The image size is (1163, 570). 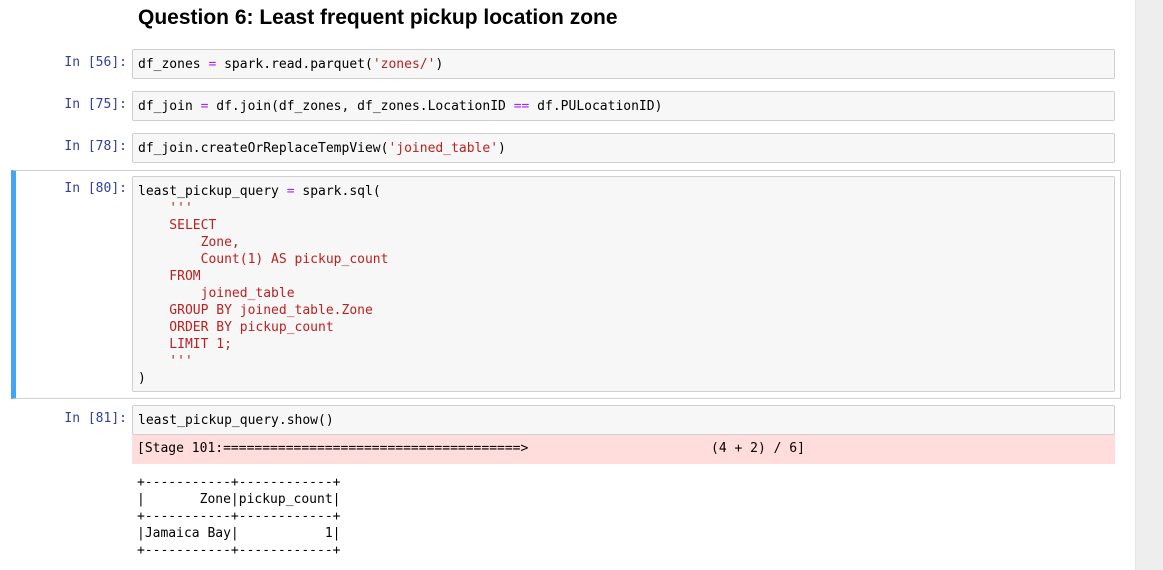 What do you see at coordinates (236, 327) in the screenshot?
I see `sql-line: ORDER BY pickup_count` at bounding box center [236, 327].